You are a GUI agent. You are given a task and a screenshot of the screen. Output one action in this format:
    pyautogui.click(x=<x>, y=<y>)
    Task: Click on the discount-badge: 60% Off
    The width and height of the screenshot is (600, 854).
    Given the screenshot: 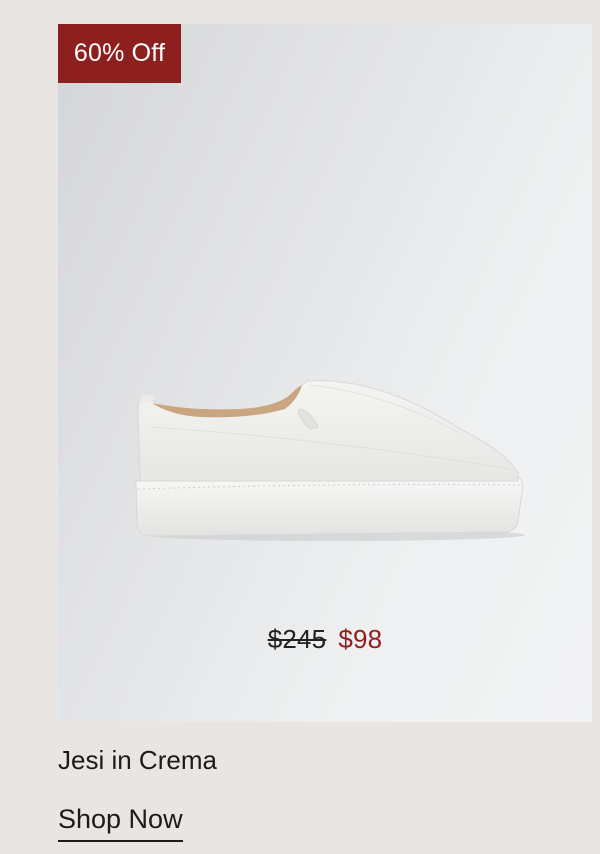 What is the action you would take?
    pyautogui.click(x=119, y=53)
    